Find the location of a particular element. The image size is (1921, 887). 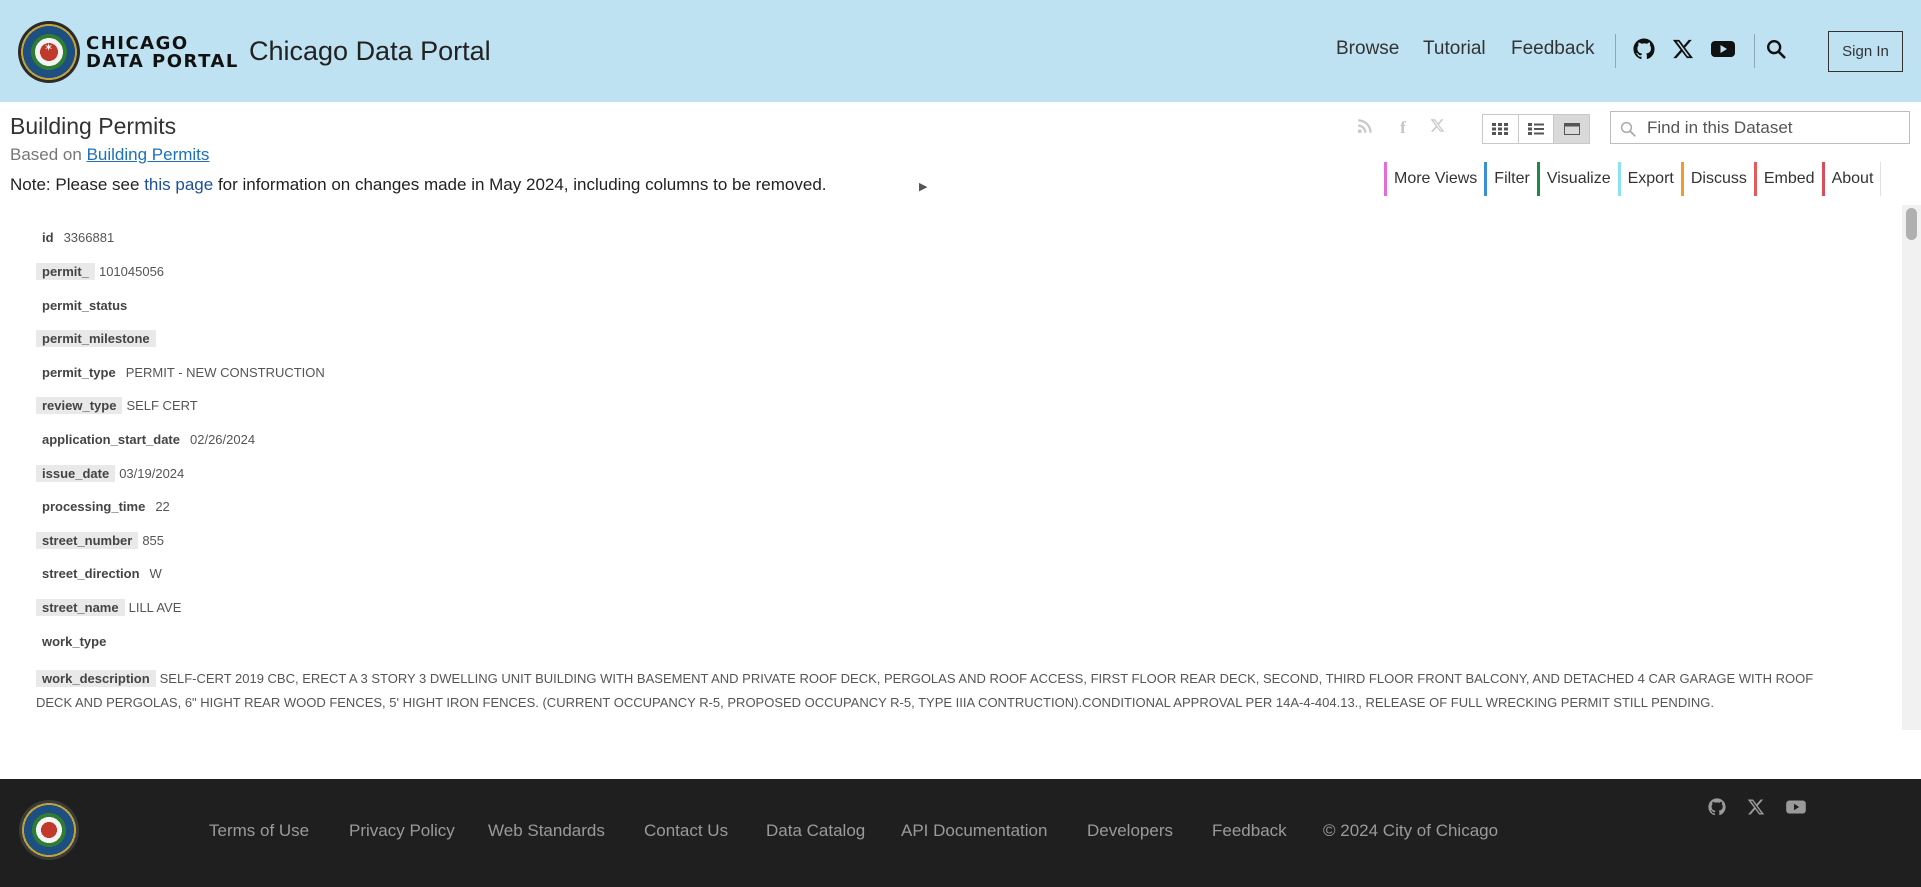

field-value: SELF CERT is located at coordinates (162, 405).